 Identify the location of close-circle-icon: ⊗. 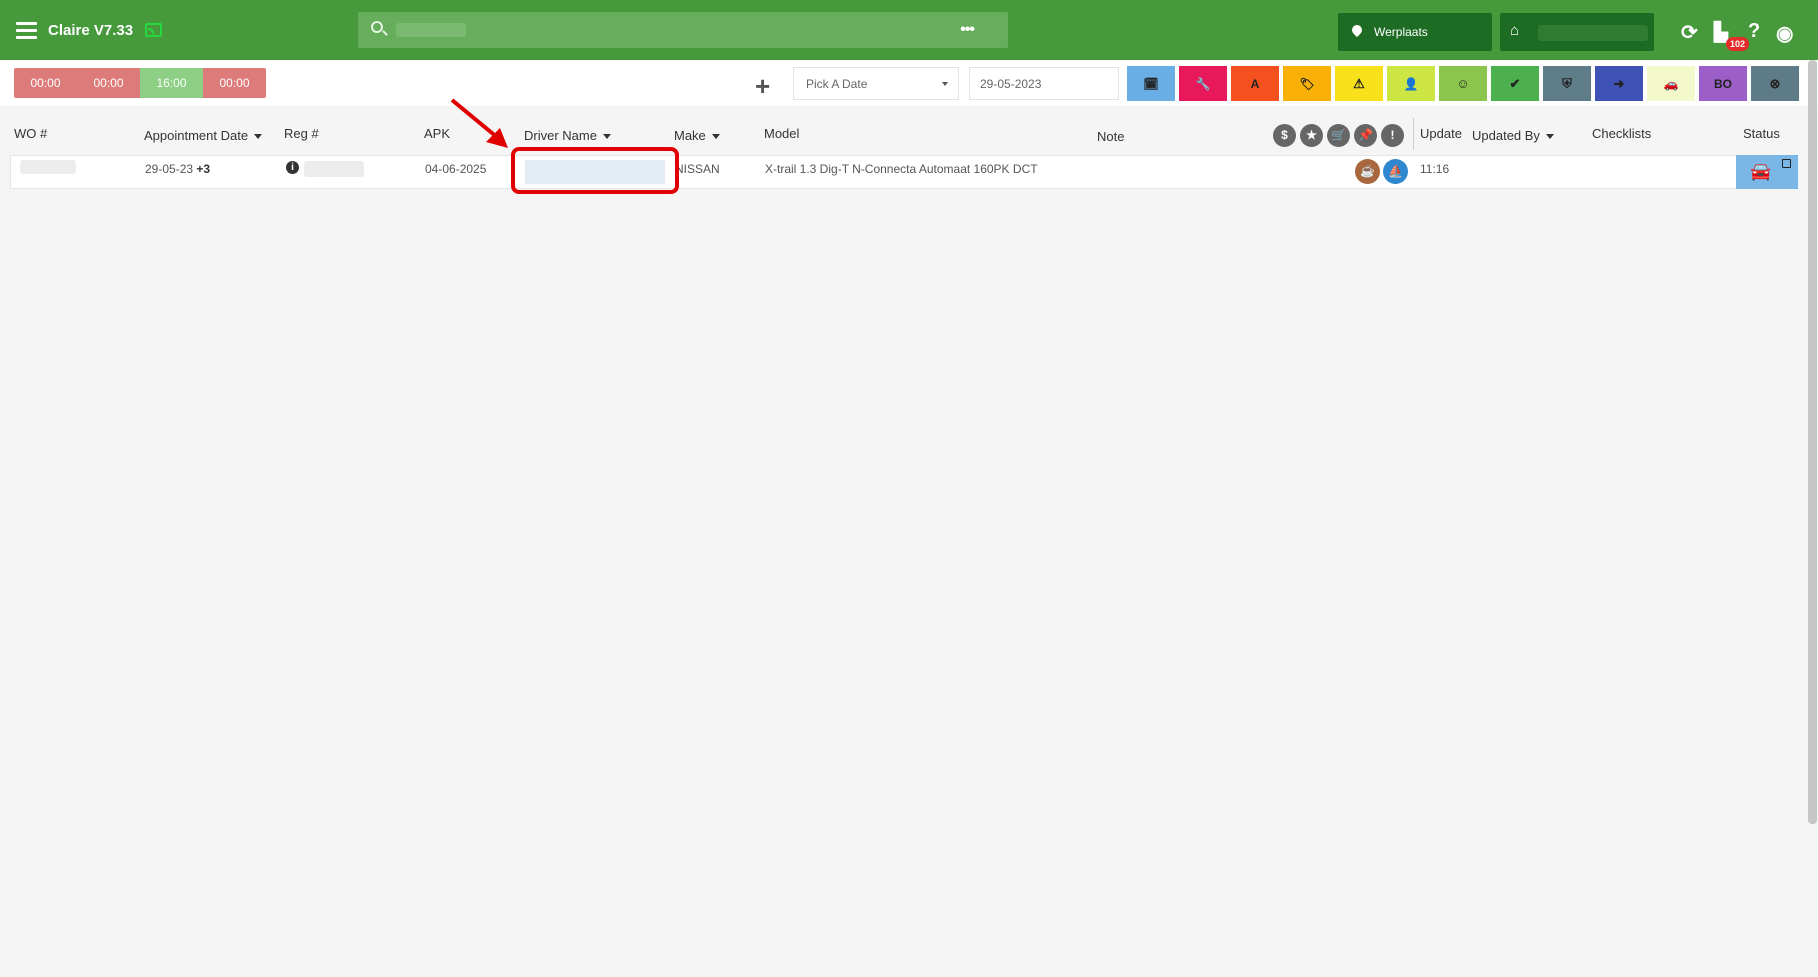
(1775, 83).